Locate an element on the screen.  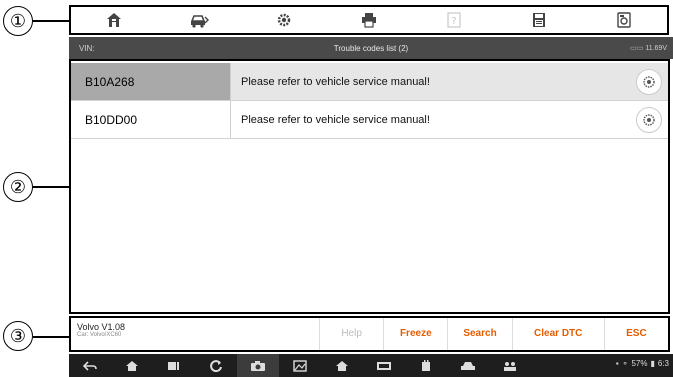
dtc-code: B10A268 is located at coordinates (151, 81).